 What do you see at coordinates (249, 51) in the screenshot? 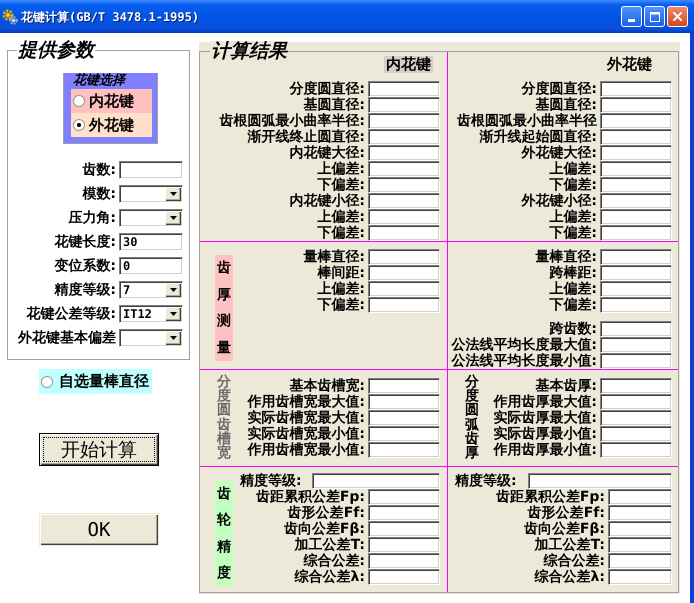
I see `group-title: 计算结果` at bounding box center [249, 51].